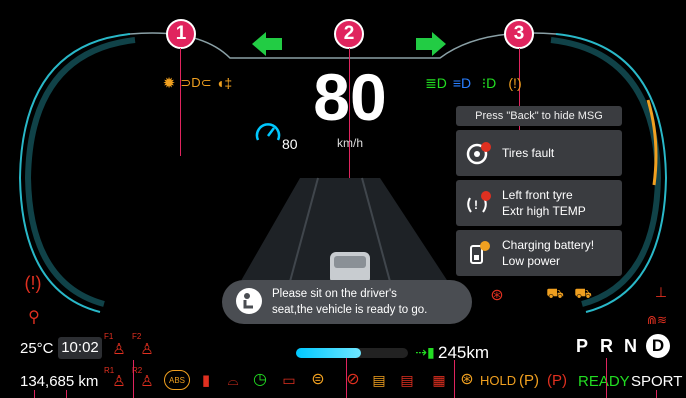  I want to click on callout-1: 1, so click(181, 34).